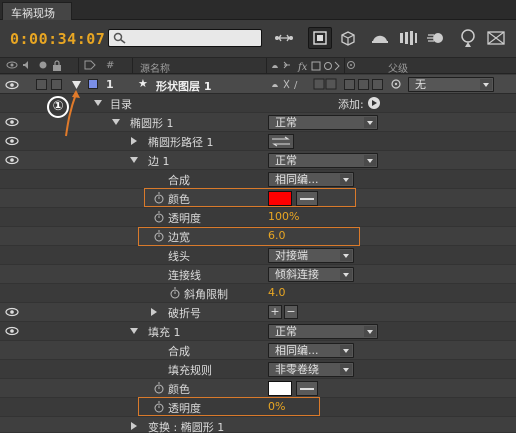 This screenshot has height=433, width=516. I want to click on adjustment-toggle, so click(363, 84).